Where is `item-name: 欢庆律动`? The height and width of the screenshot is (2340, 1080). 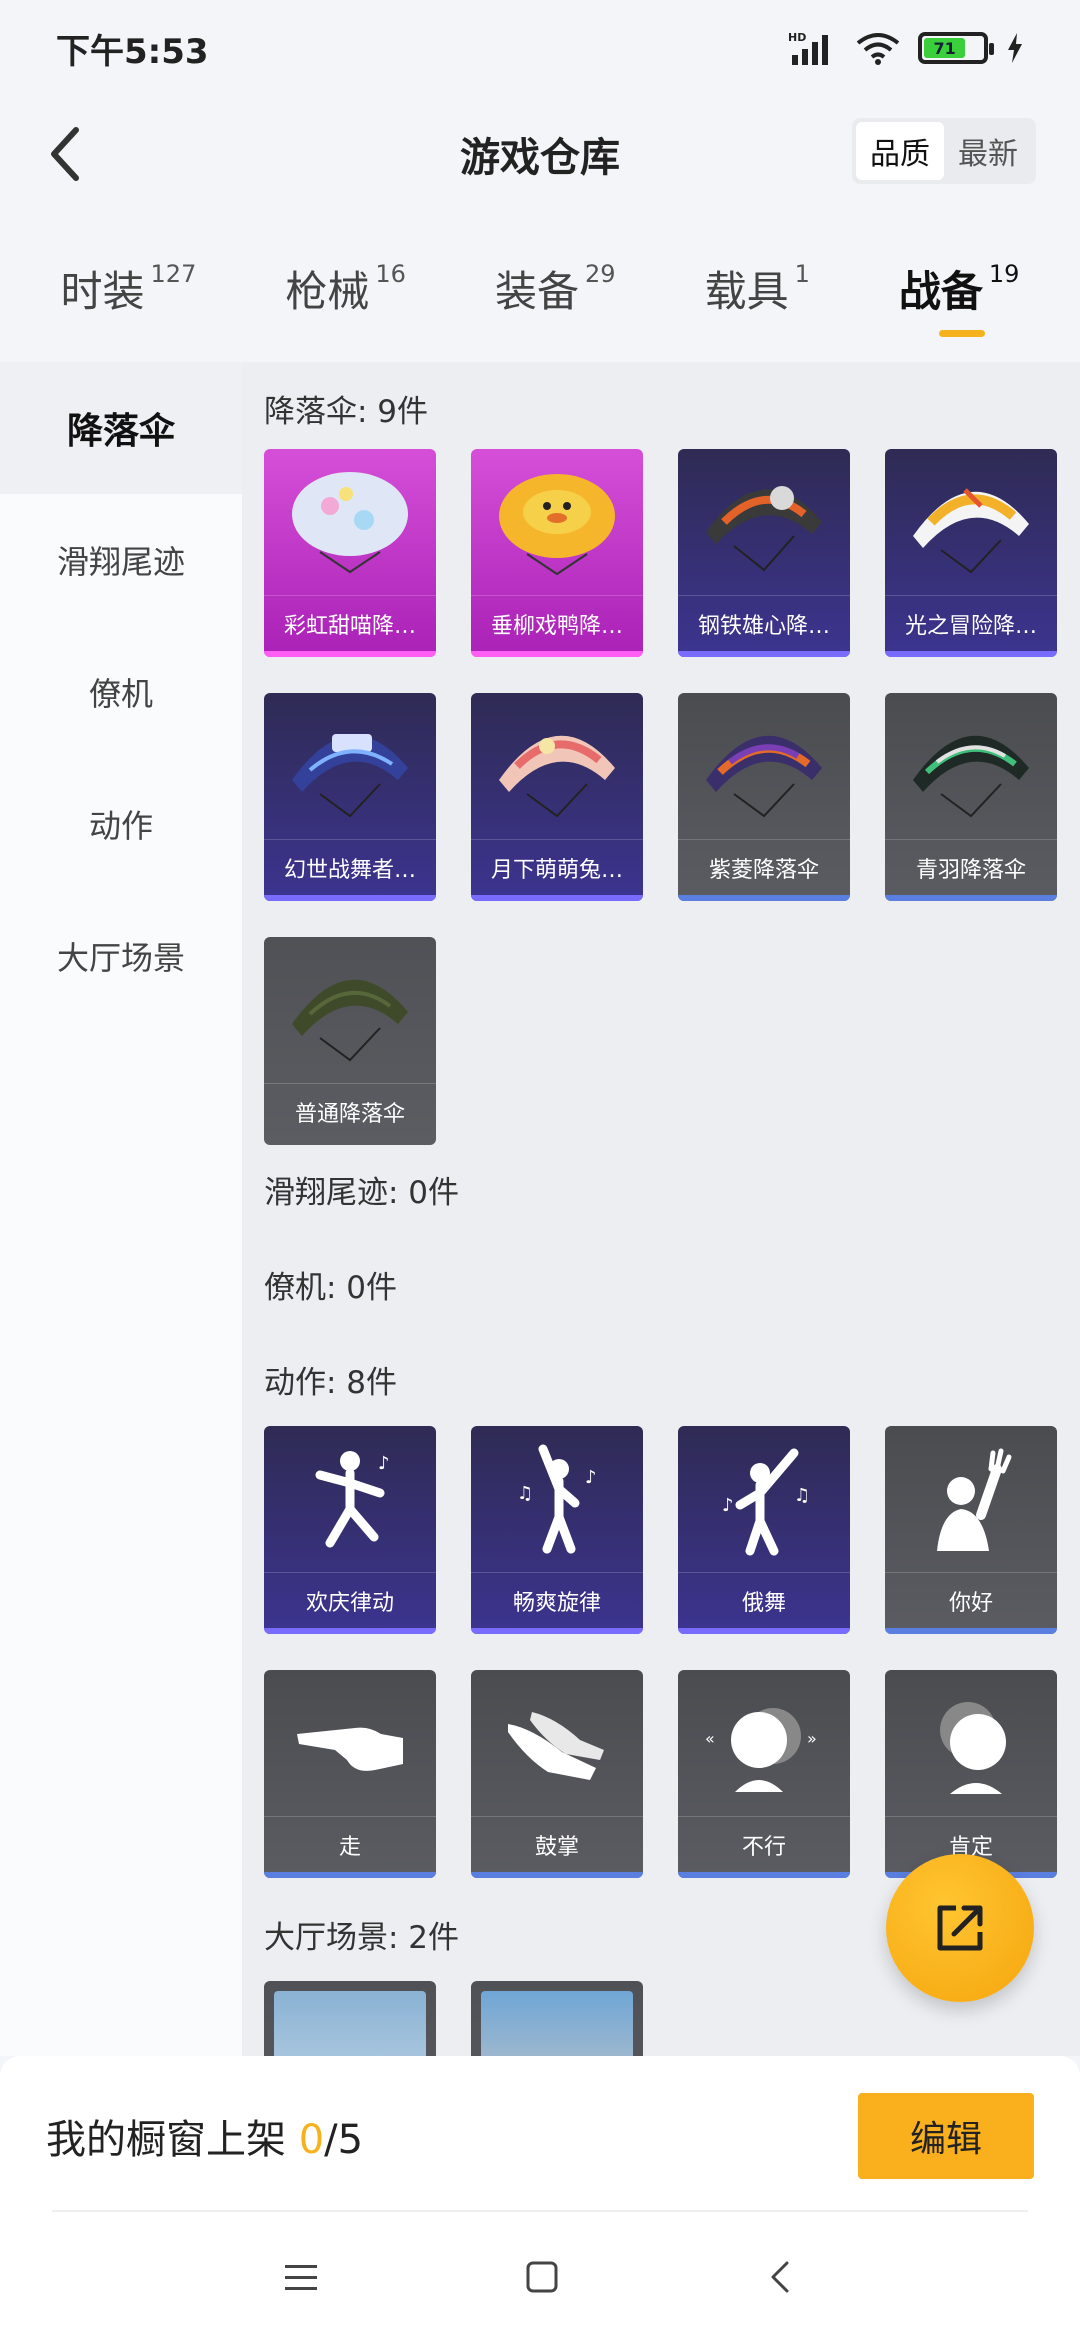 item-name: 欢庆律动 is located at coordinates (350, 1600).